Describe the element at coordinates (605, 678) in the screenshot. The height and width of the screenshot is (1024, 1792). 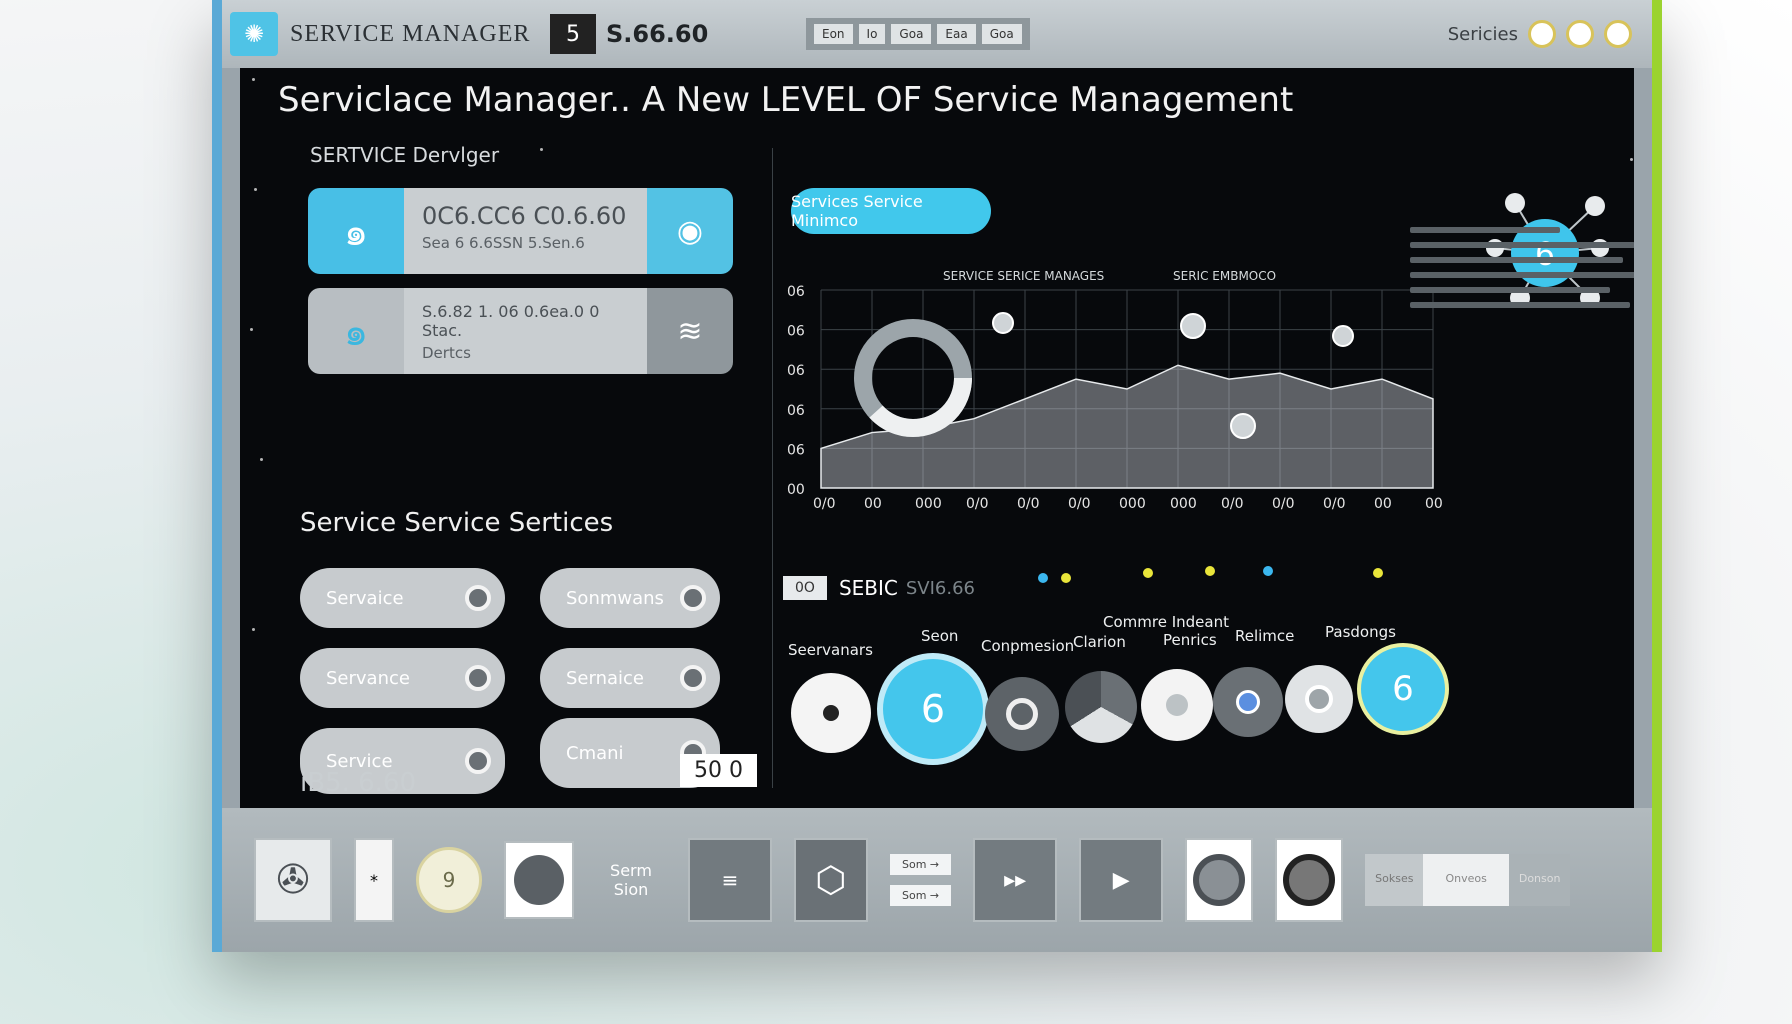
I see `pill-label: Sernaice` at that location.